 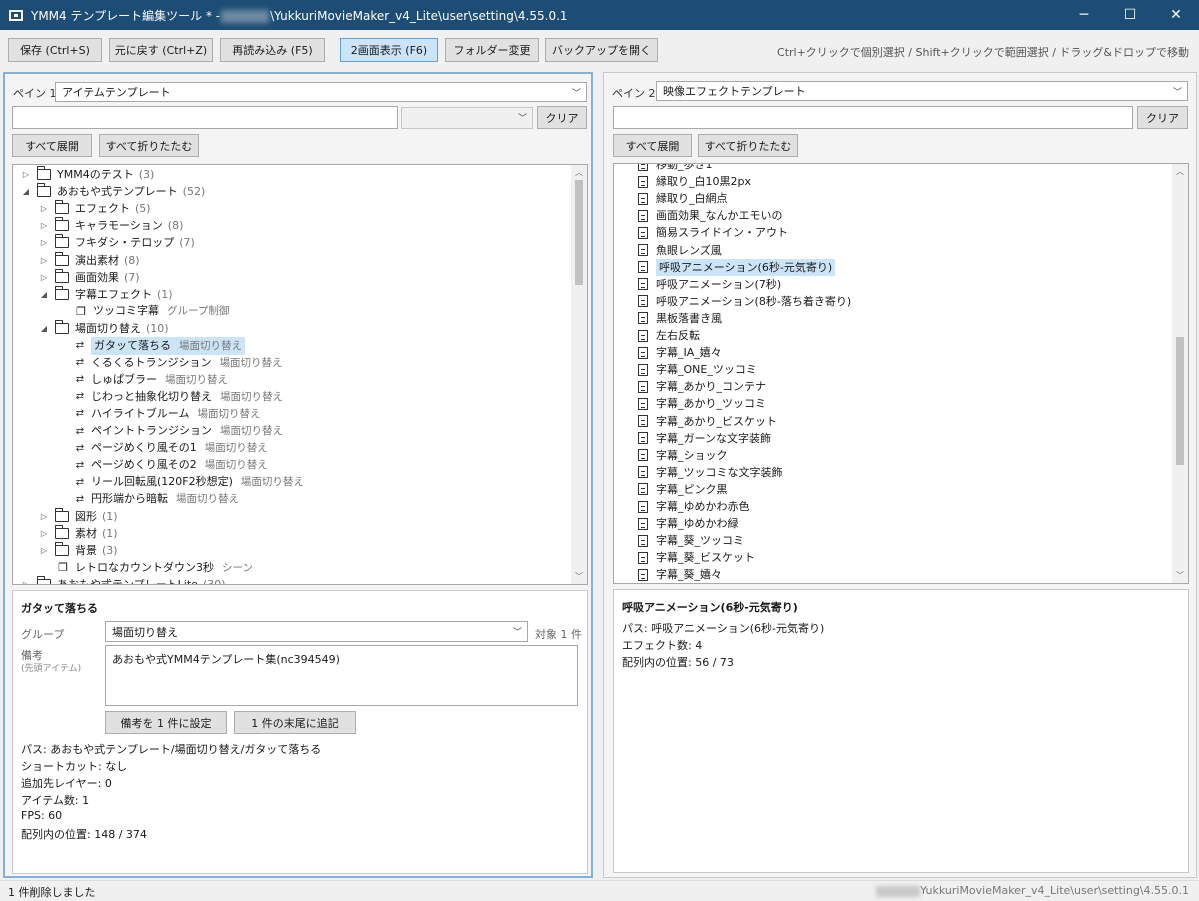 I want to click on tree-row: ▷ 図形 (1), so click(x=78, y=516).